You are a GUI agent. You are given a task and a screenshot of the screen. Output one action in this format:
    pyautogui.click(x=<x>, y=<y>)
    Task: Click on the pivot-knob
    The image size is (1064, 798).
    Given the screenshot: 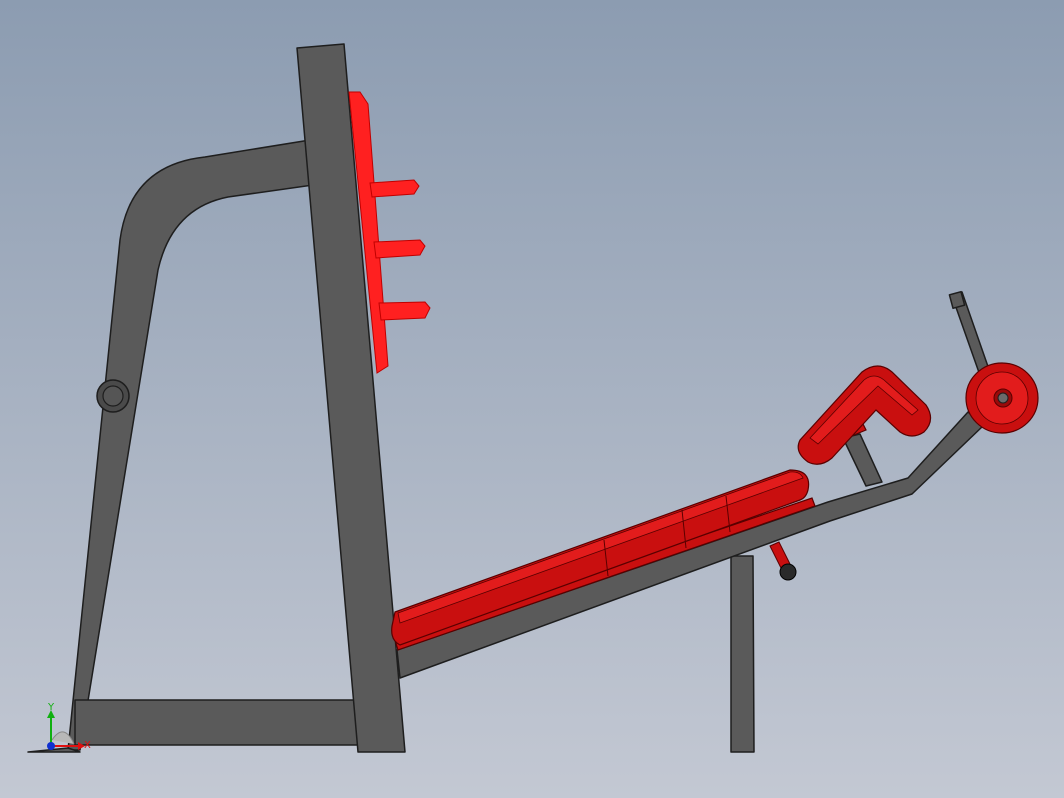 What is the action you would take?
    pyautogui.click(x=113, y=396)
    